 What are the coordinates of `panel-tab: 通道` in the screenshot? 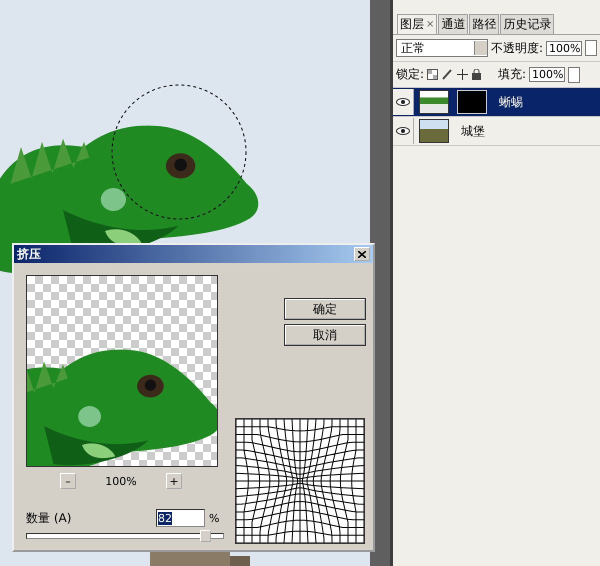 It's located at (453, 24).